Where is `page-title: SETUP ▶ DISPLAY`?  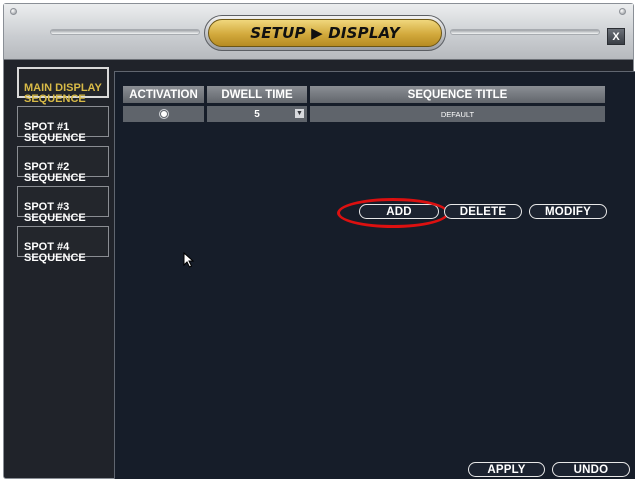
page-title: SETUP ▶ DISPLAY is located at coordinates (325, 33).